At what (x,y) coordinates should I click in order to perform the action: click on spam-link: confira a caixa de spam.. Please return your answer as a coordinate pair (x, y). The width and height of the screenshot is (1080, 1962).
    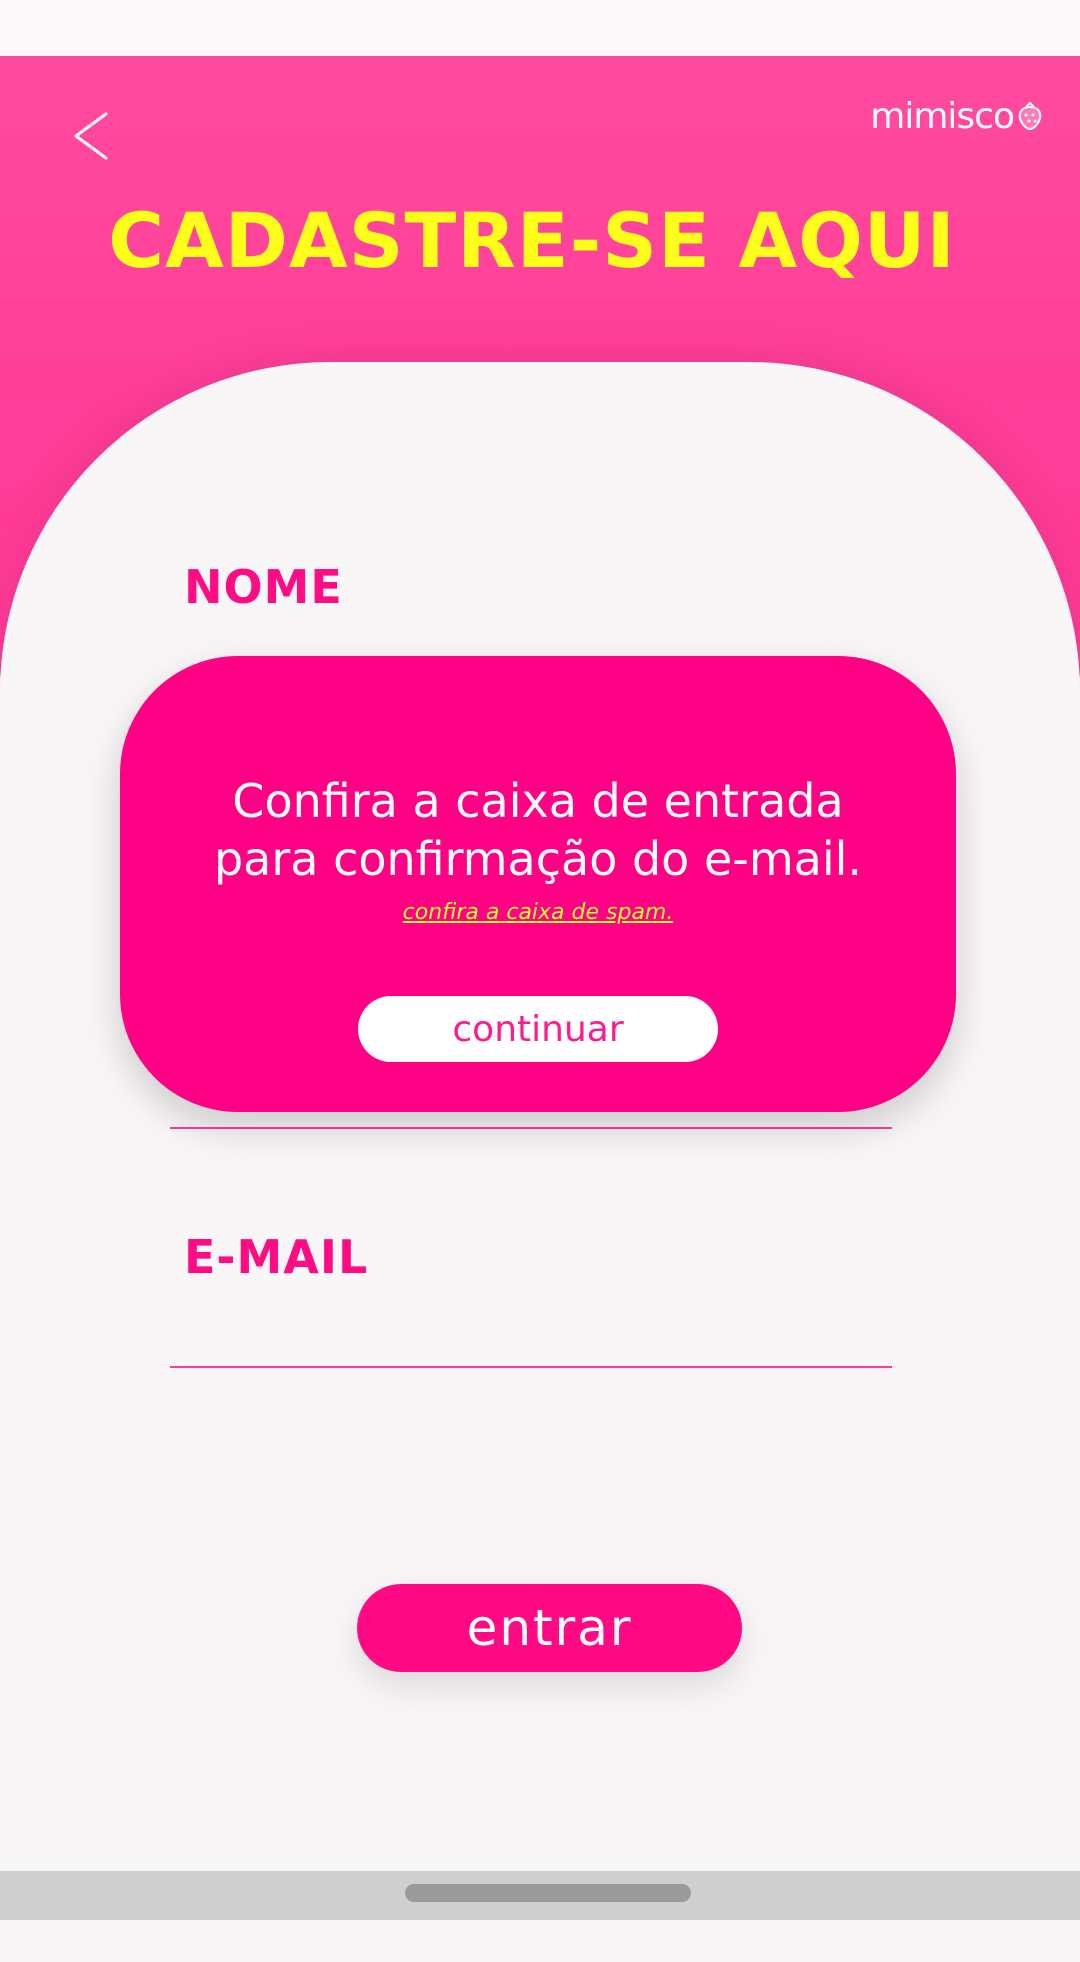
    Looking at the image, I should click on (538, 912).